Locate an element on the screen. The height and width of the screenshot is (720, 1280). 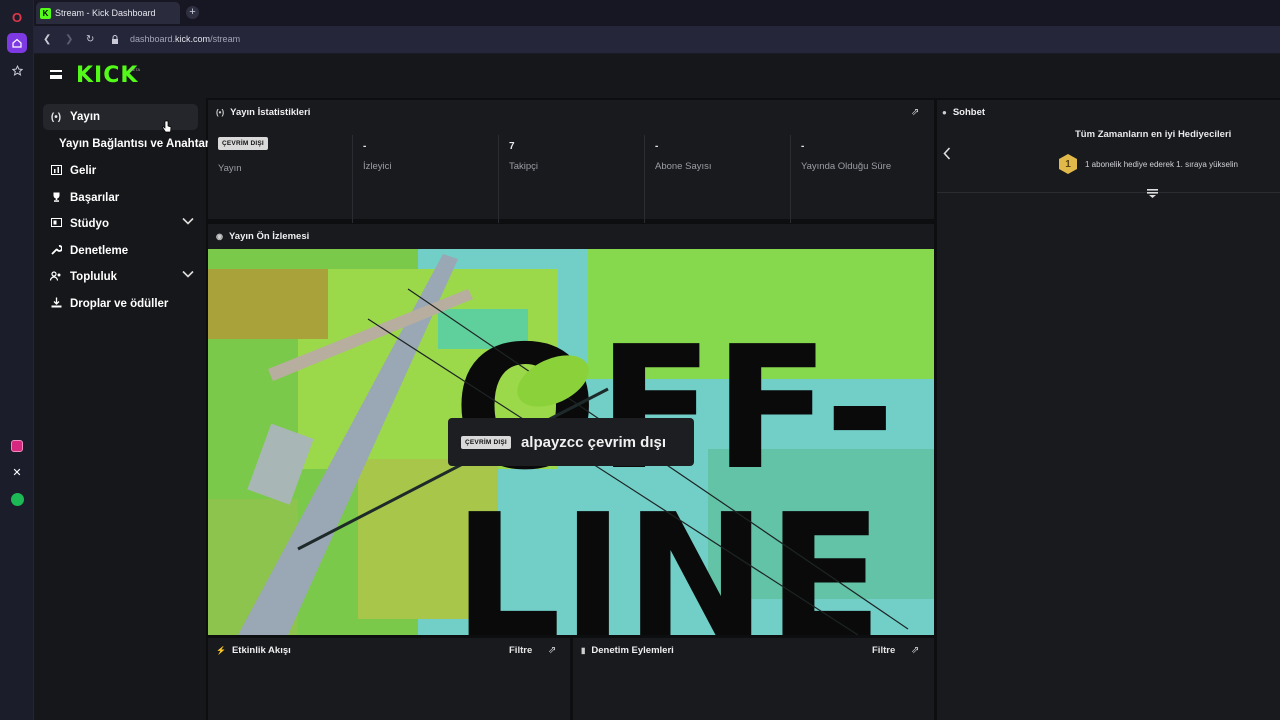
stat-viewers: - İzleyici is located at coordinates (426, 179).